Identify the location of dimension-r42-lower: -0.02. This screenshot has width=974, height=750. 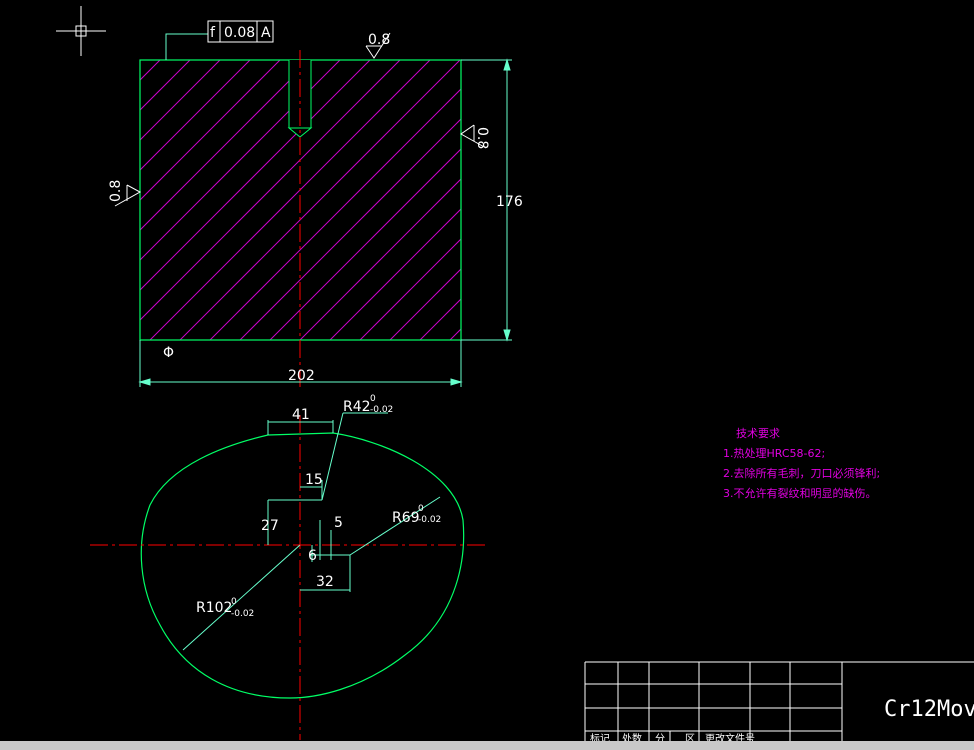
(381, 410).